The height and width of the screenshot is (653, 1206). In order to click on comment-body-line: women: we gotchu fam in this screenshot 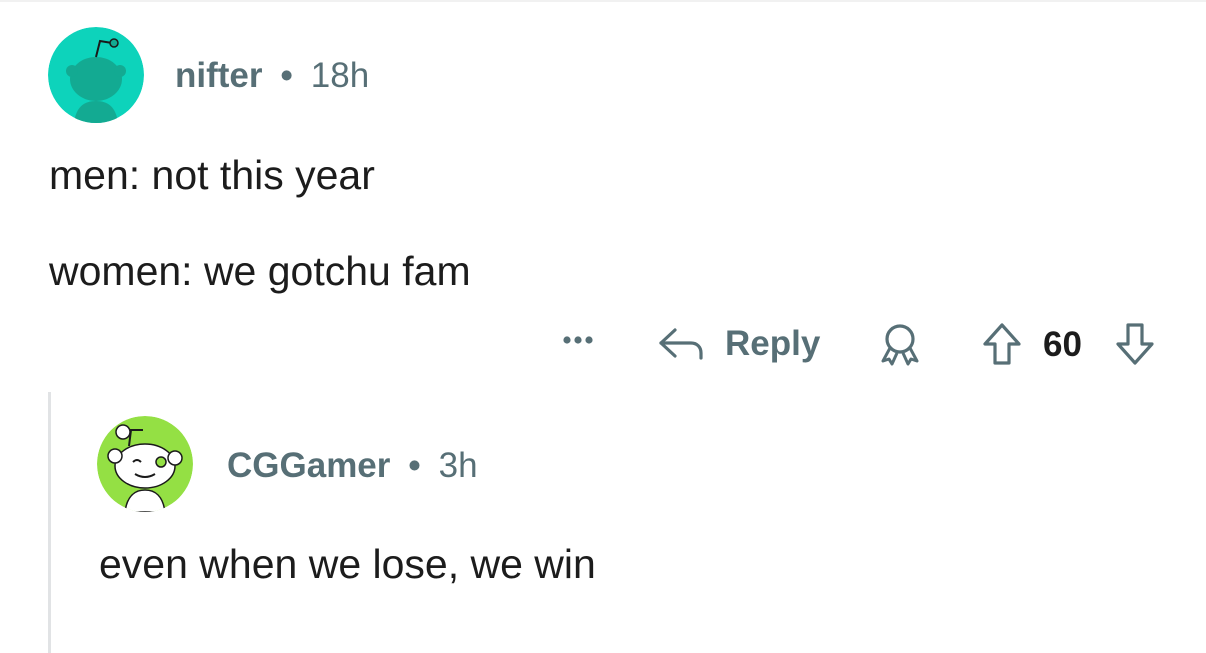, I will do `click(260, 271)`.